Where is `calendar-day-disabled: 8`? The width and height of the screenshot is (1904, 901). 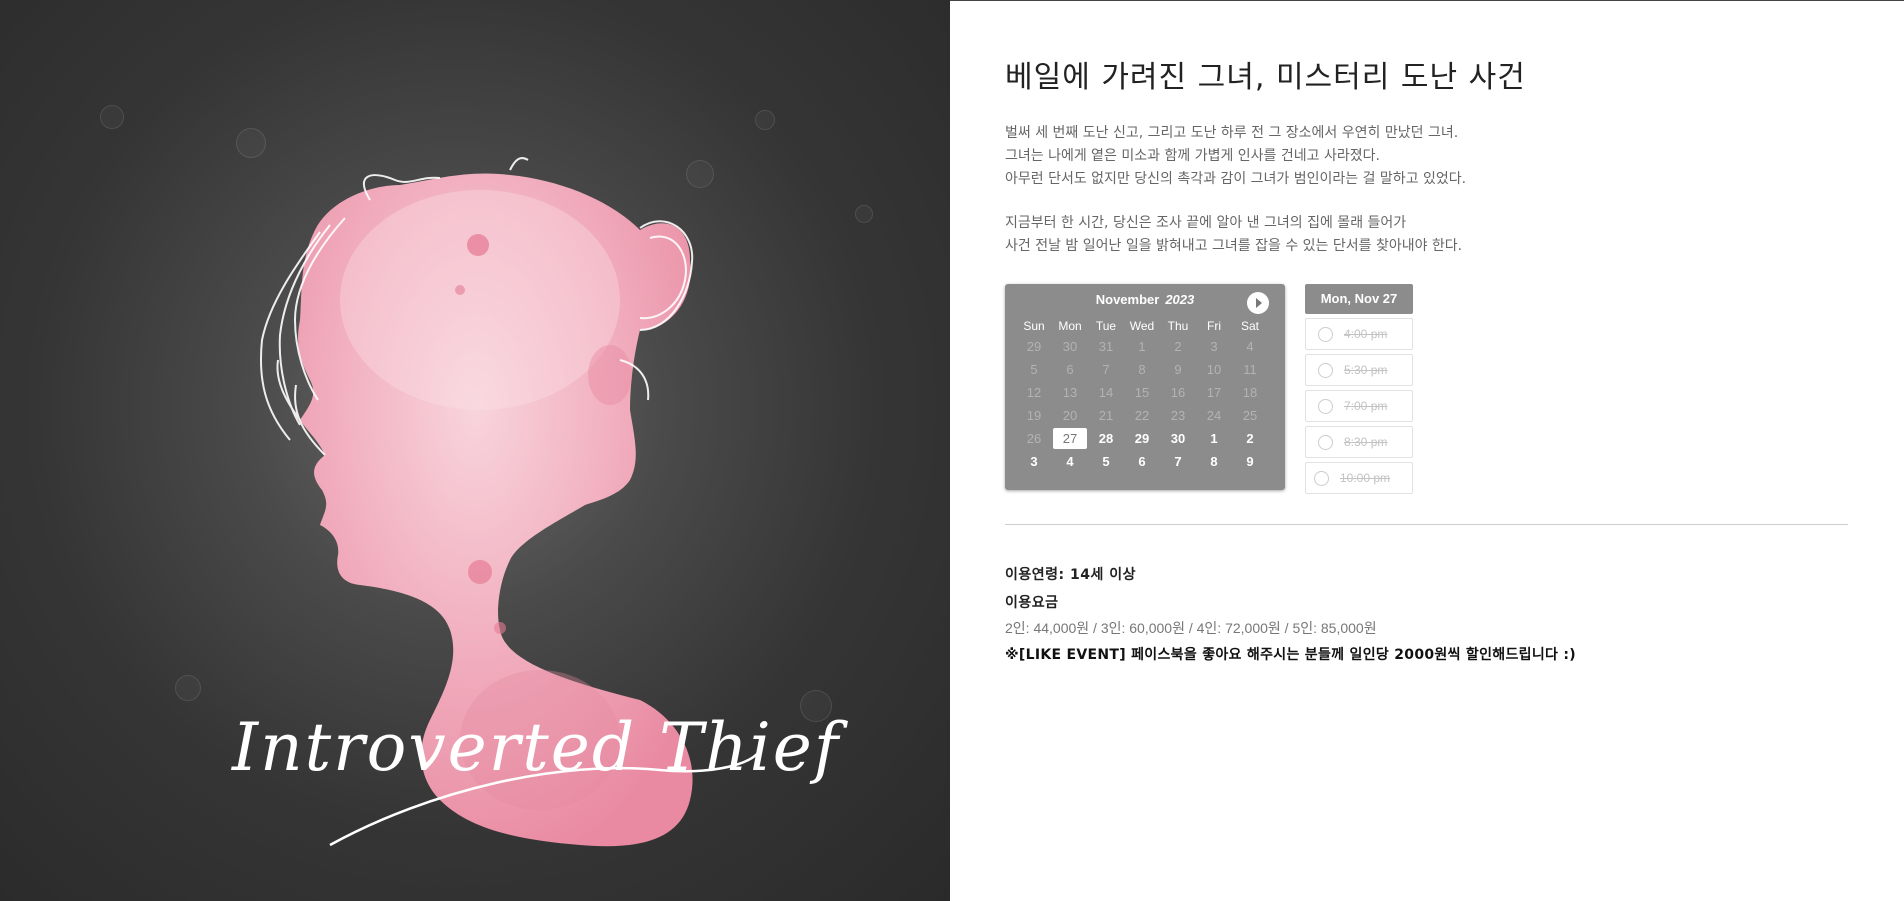
calendar-day-disabled: 8 is located at coordinates (1142, 369).